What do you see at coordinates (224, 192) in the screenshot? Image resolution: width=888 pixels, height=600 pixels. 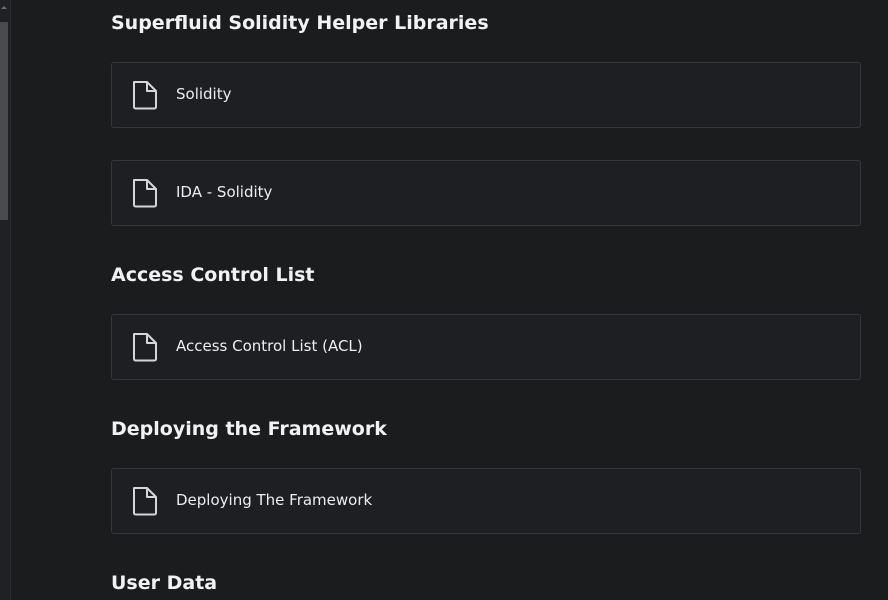 I see `doc-card-label: IDA - Solidity` at bounding box center [224, 192].